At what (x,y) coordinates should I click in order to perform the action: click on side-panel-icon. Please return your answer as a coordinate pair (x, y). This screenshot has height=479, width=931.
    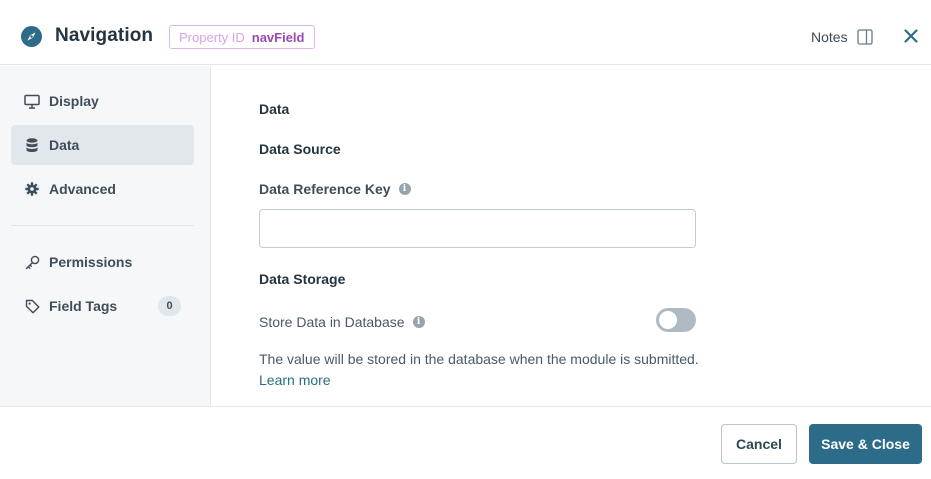
    Looking at the image, I should click on (864, 37).